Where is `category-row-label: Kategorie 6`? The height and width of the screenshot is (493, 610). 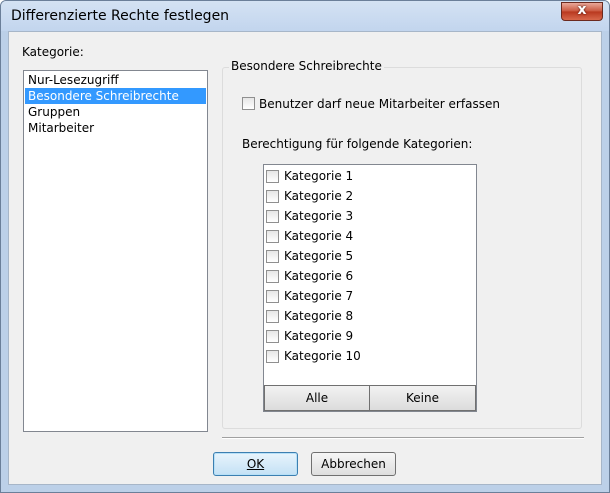 category-row-label: Kategorie 6 is located at coordinates (319, 276).